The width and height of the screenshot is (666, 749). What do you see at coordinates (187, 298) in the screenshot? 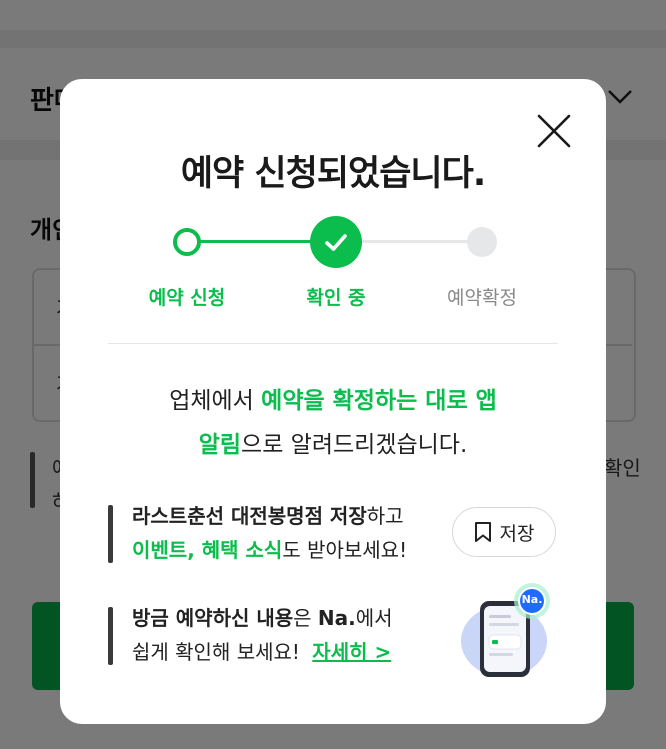
I see `step-label-requested: 예약 신청` at bounding box center [187, 298].